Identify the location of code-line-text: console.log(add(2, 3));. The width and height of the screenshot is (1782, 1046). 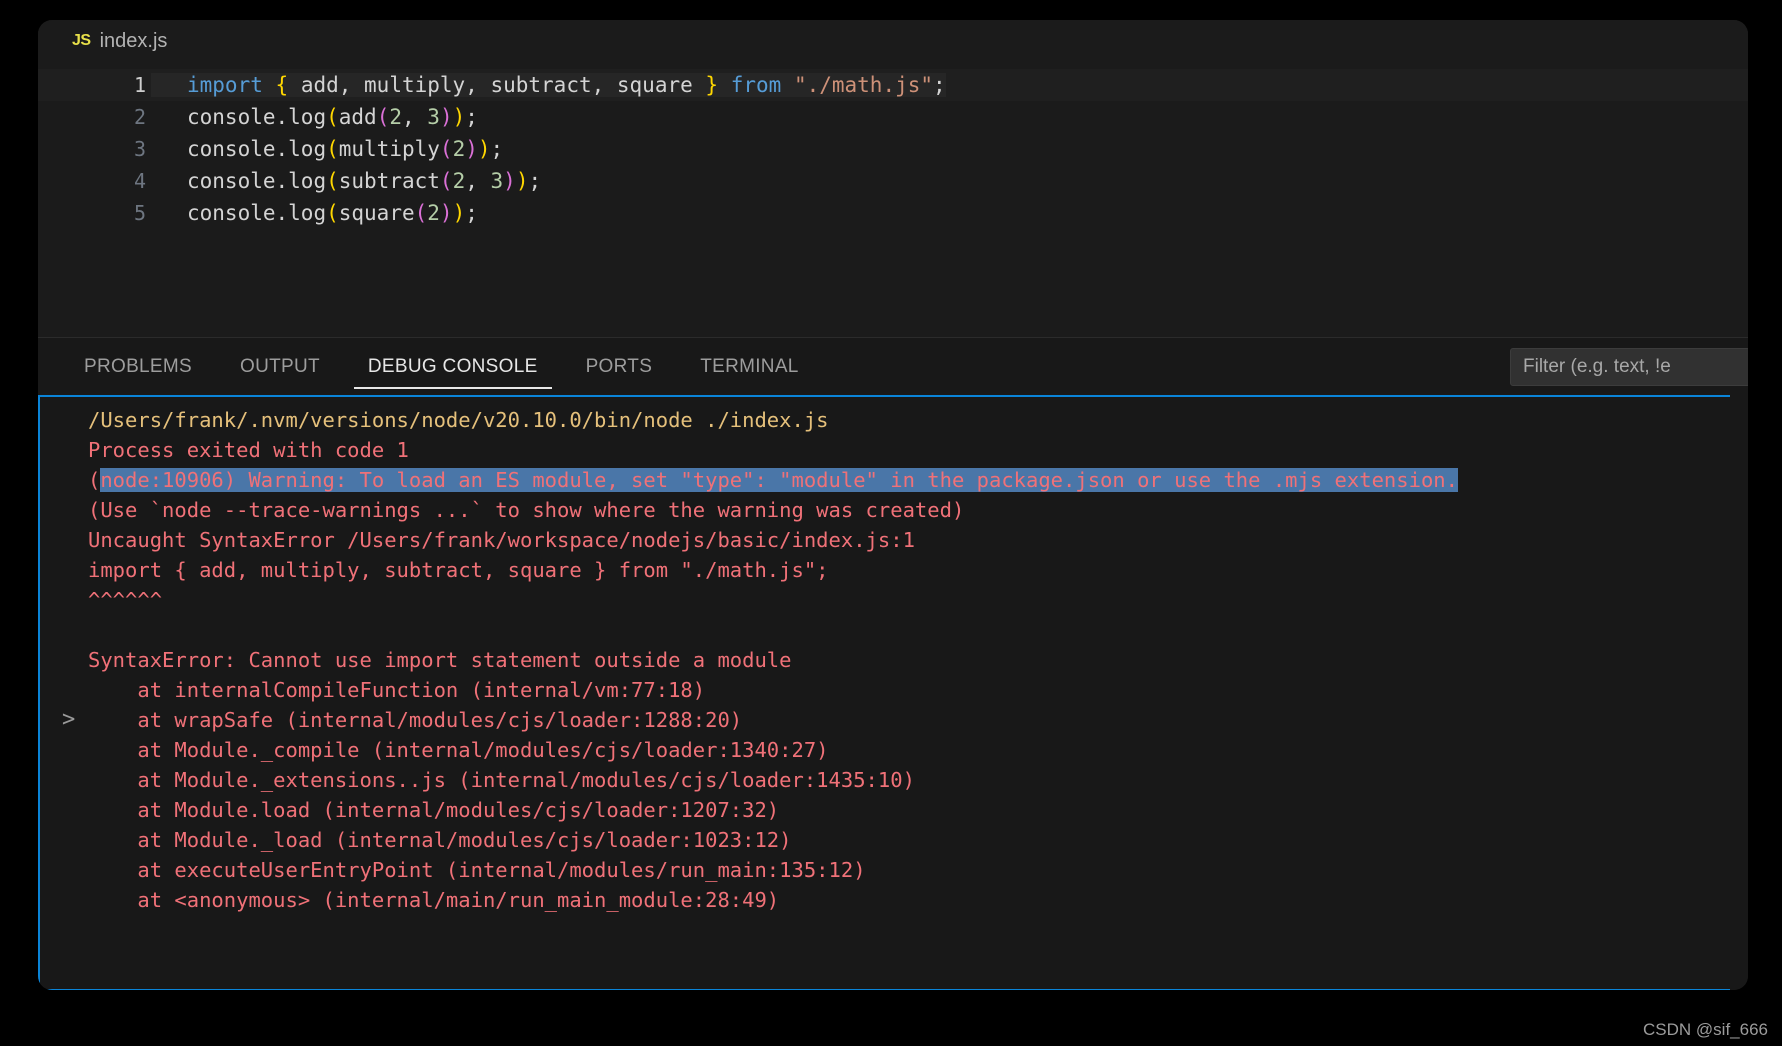
(314, 117).